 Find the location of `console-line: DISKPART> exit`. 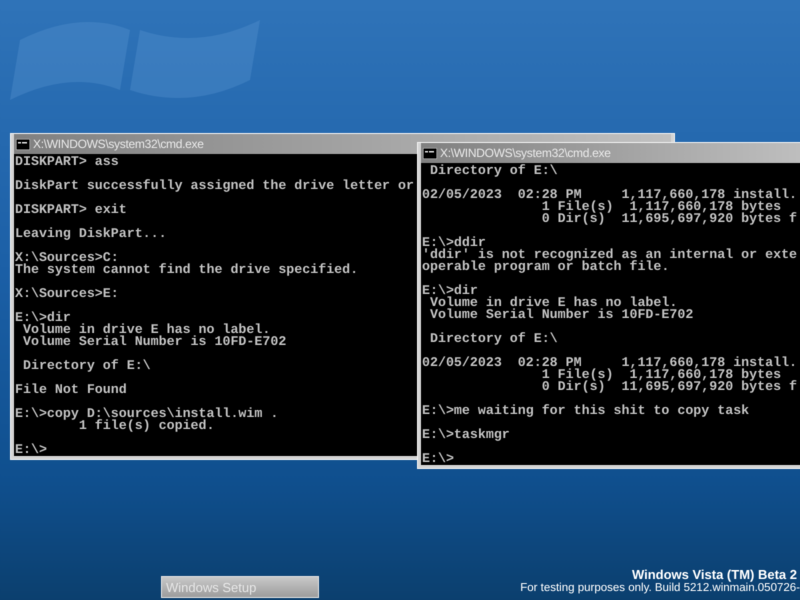

console-line: DISKPART> exit is located at coordinates (71, 210).